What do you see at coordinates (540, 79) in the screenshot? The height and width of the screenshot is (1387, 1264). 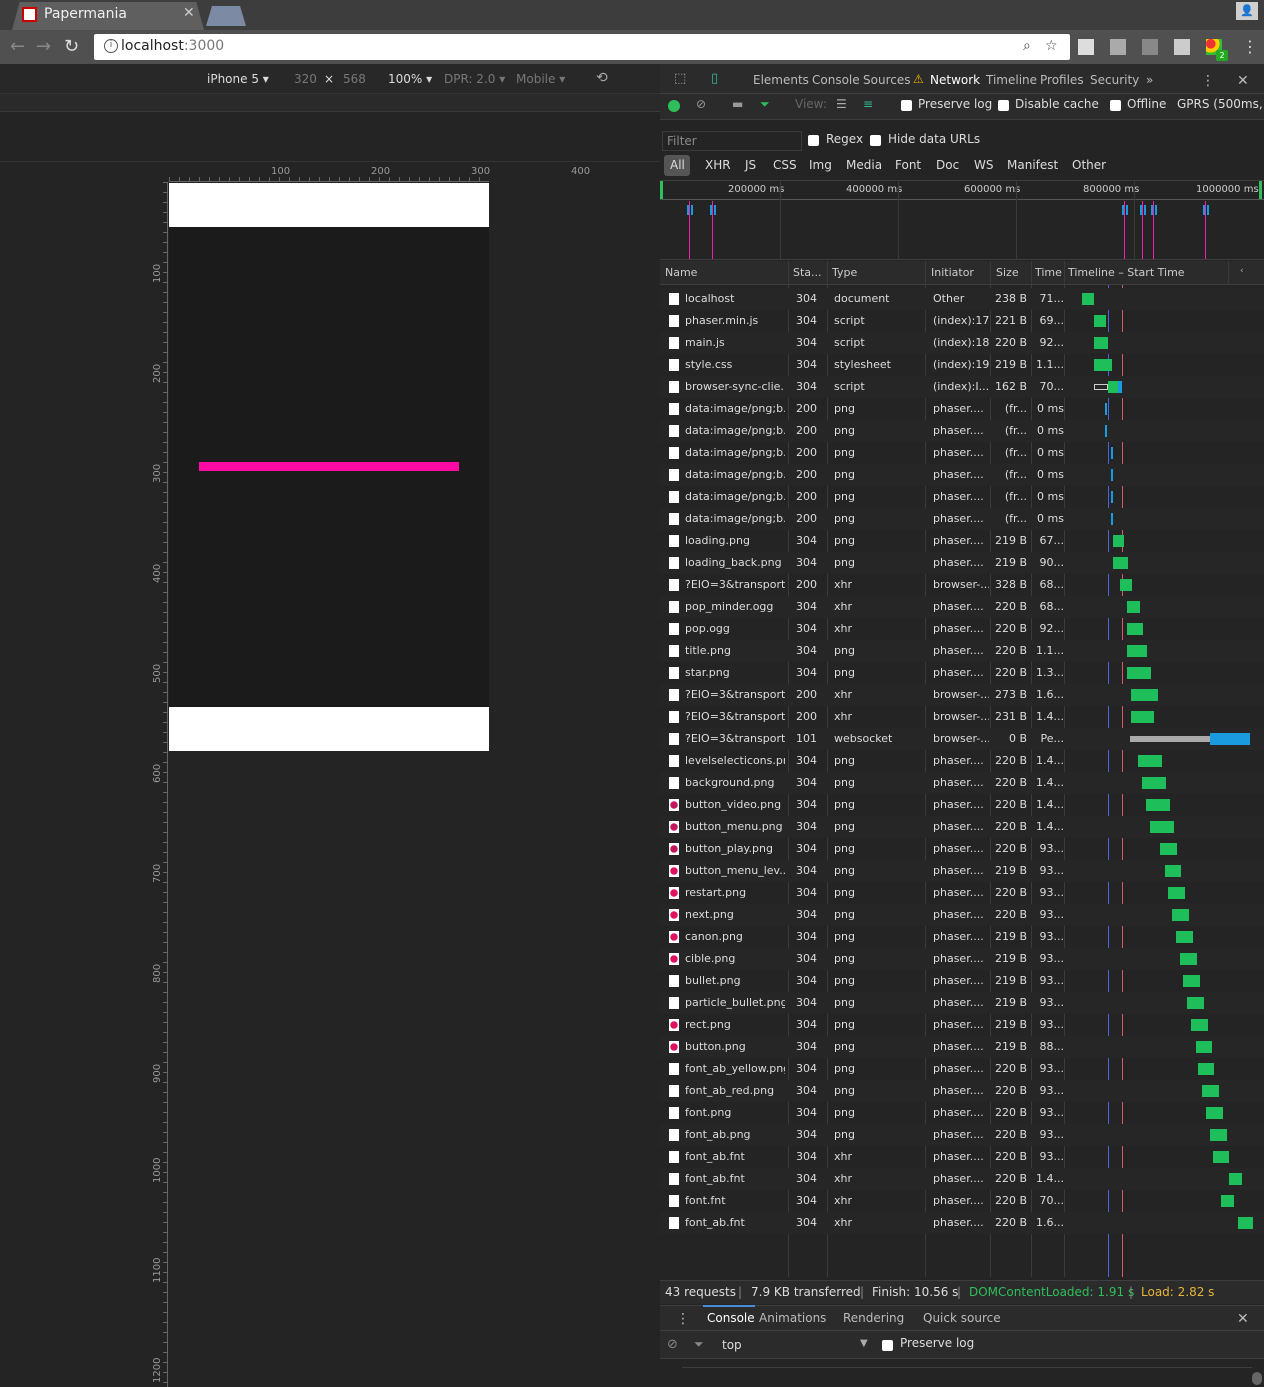 I see `mode-select: Mobile ▾` at bounding box center [540, 79].